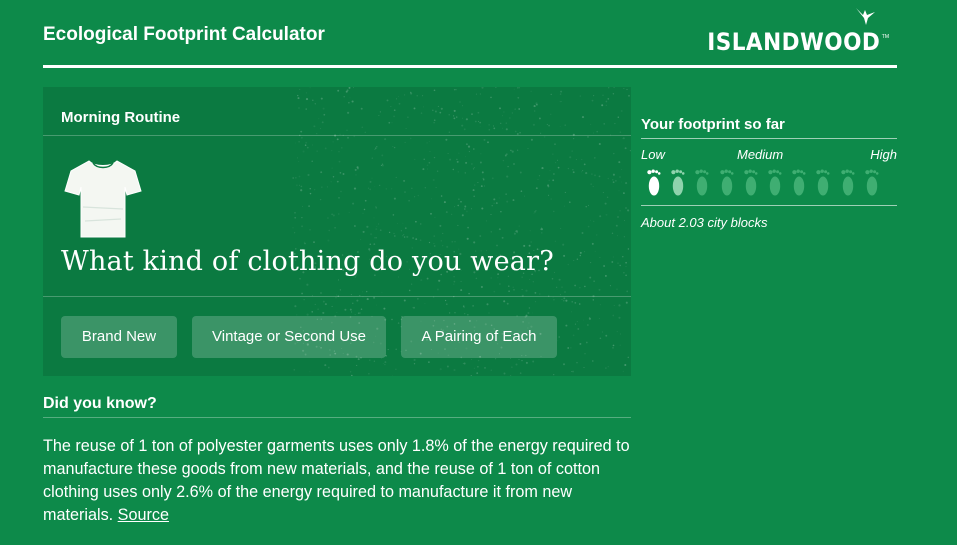  What do you see at coordinates (865, 16) in the screenshot?
I see `bird-icon` at bounding box center [865, 16].